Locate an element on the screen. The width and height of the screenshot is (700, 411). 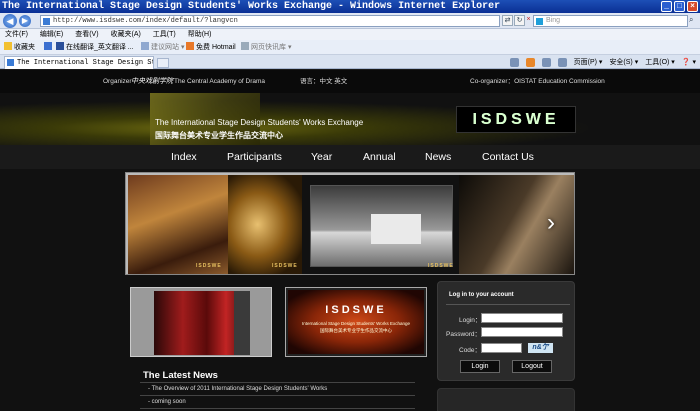
stage-model is located at coordinates (381, 226).